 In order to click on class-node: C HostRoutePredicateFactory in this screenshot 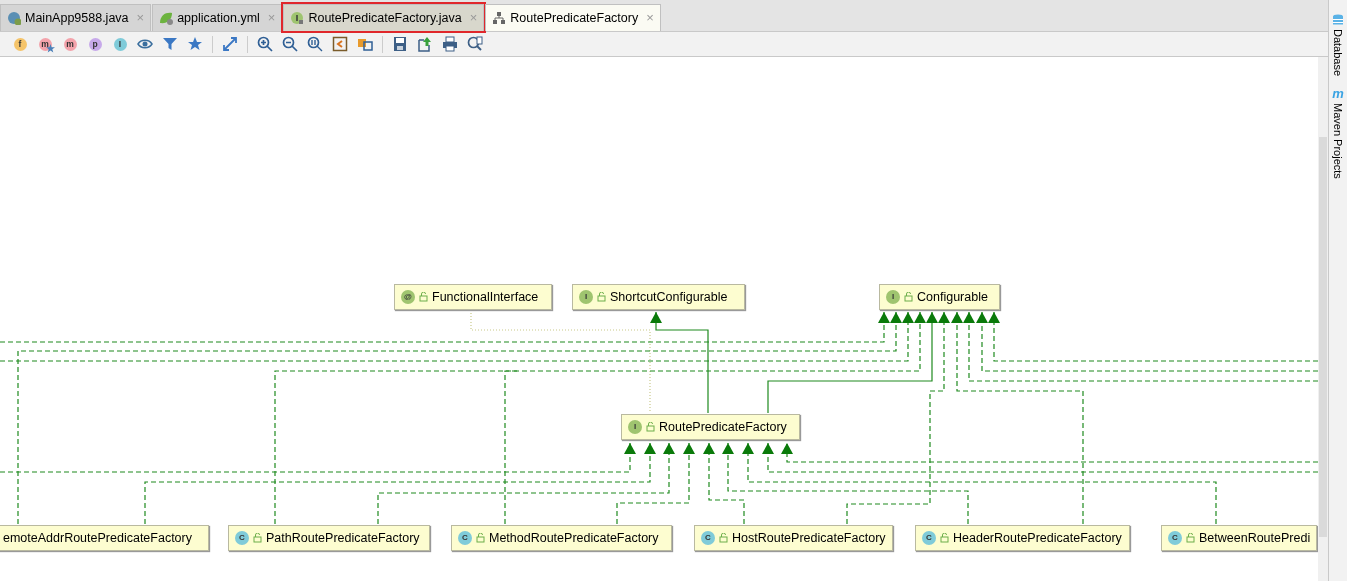, I will do `click(793, 538)`.